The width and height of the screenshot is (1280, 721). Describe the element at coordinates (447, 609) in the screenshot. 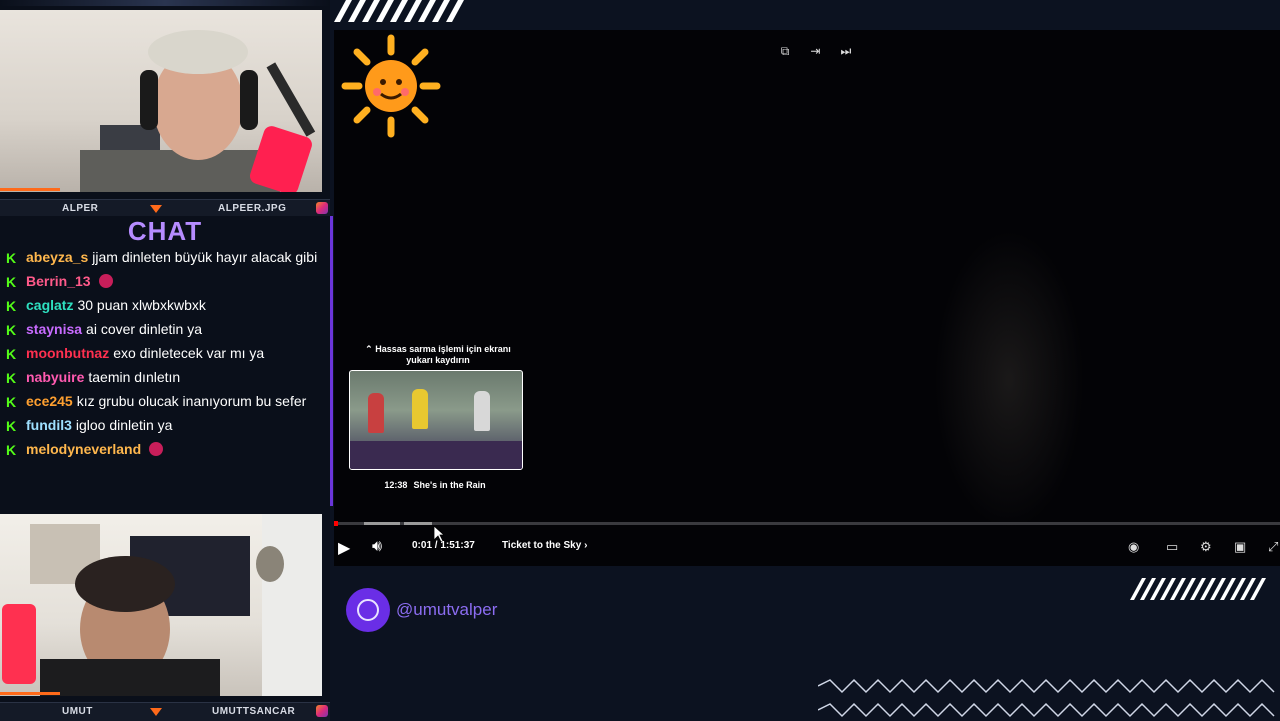

I see `social-handle-text: @umutvalper` at that location.